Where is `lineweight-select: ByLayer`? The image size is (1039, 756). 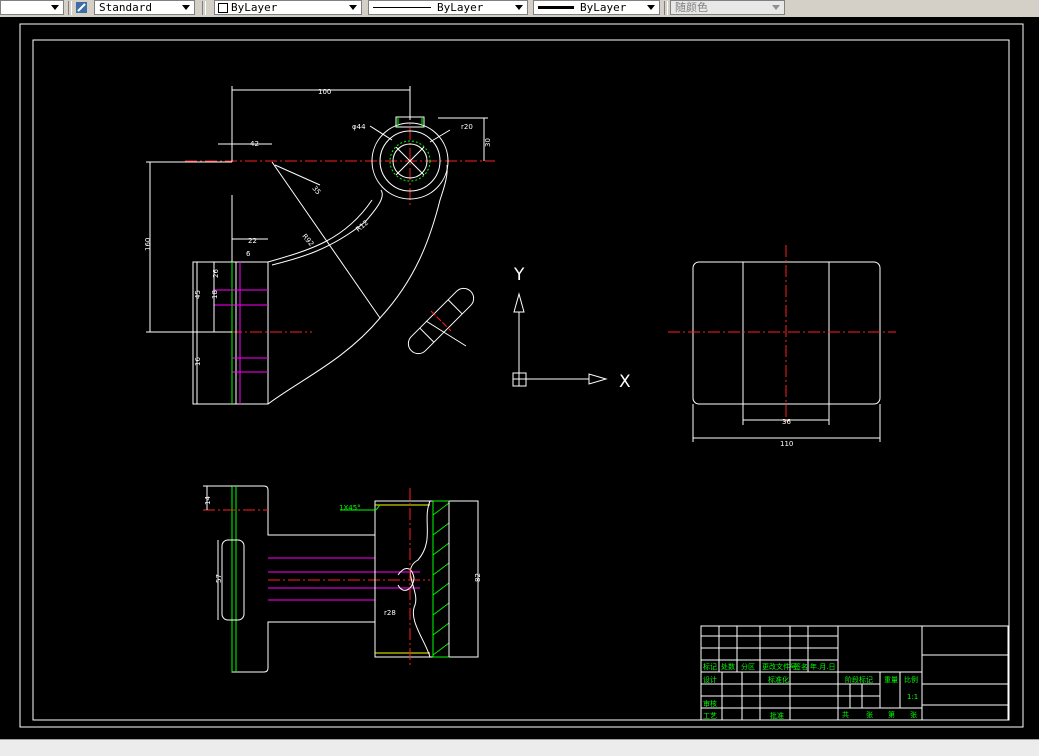
lineweight-select: ByLayer is located at coordinates (596, 7).